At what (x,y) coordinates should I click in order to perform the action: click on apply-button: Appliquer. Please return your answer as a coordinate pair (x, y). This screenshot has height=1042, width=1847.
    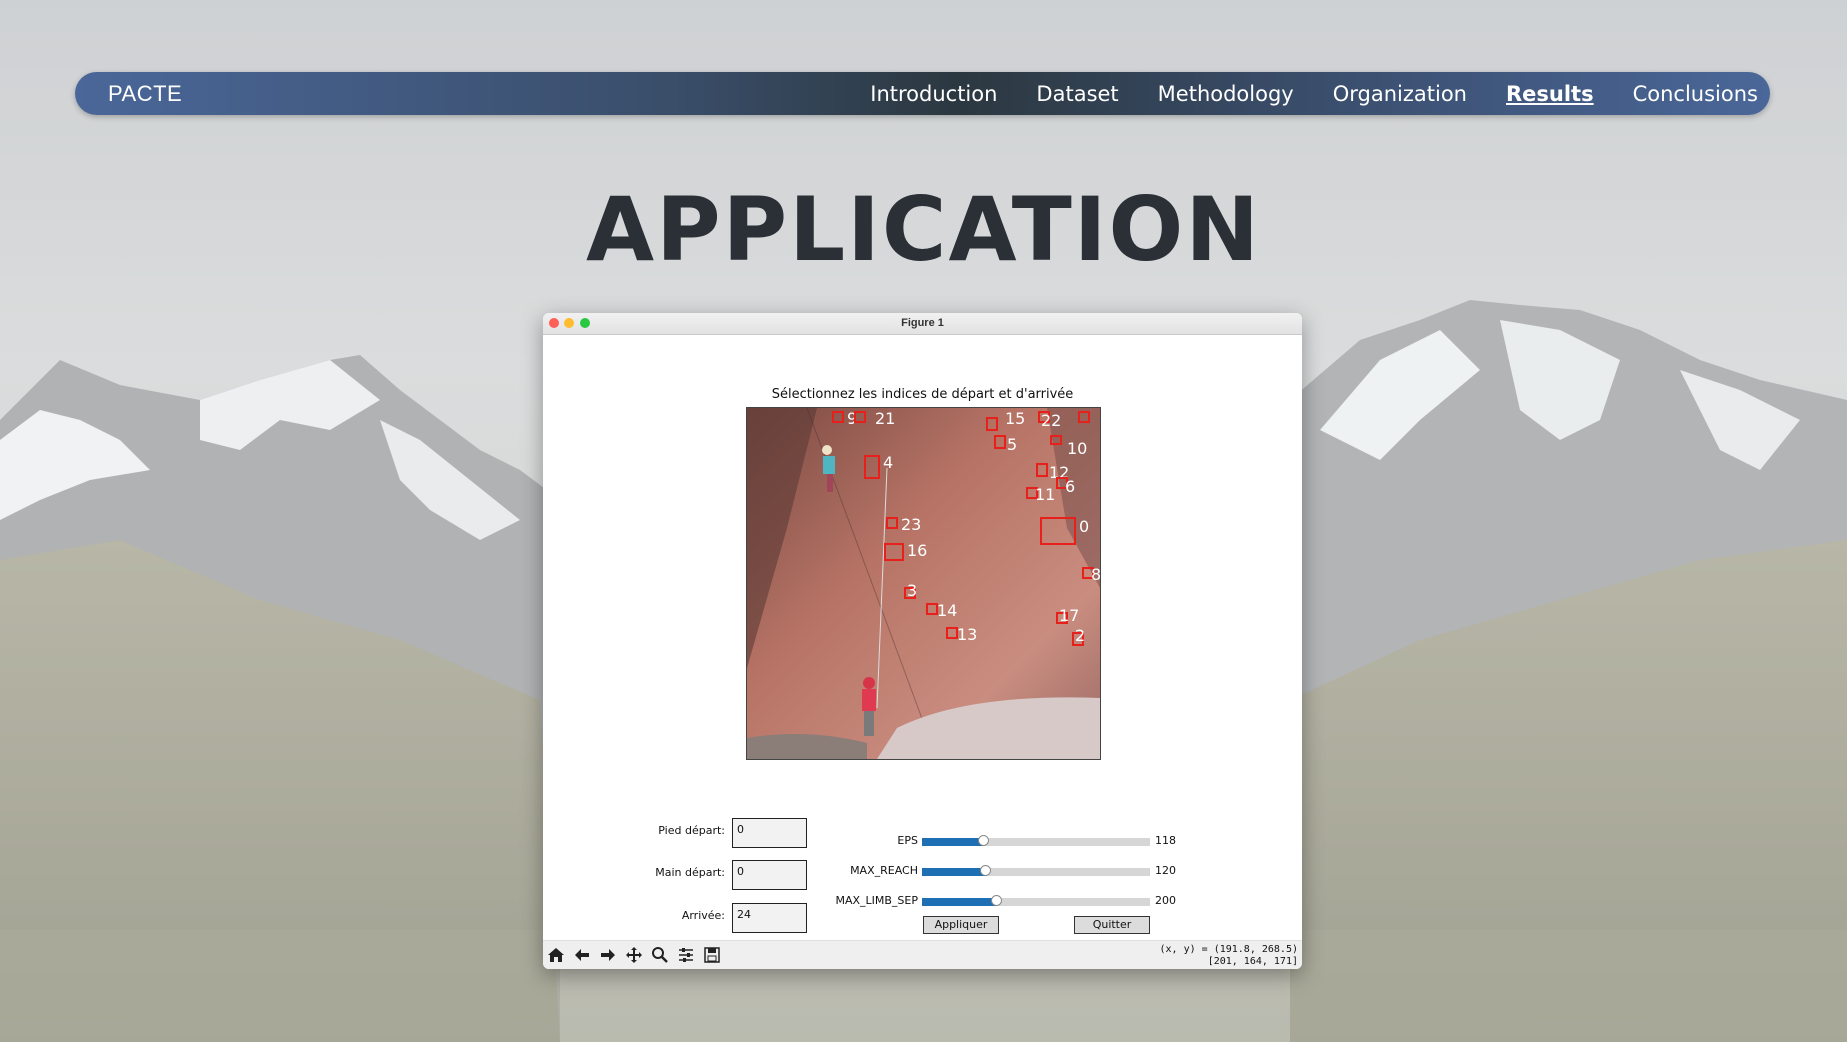
    Looking at the image, I should click on (961, 925).